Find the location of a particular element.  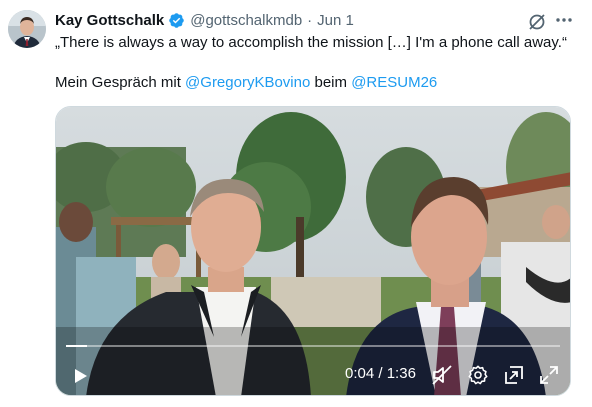

settings-icon is located at coordinates (478, 375).